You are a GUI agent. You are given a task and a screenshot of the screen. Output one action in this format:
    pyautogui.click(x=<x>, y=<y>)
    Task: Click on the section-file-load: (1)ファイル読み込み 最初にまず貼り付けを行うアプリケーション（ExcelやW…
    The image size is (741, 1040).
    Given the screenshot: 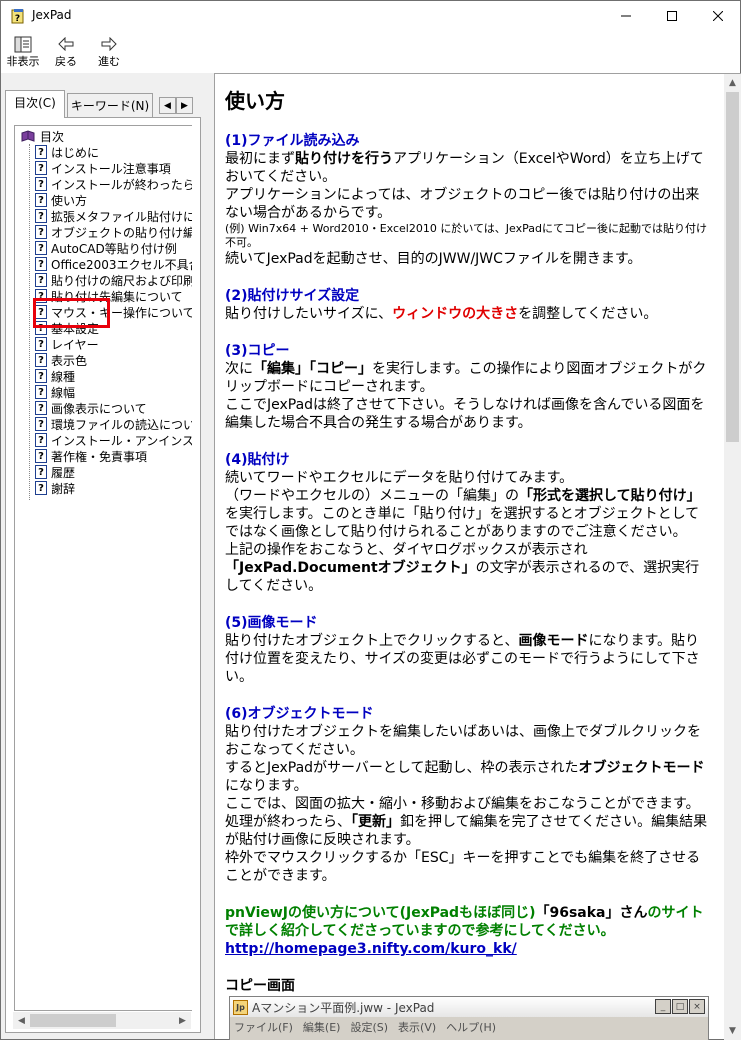 What is the action you would take?
    pyautogui.click(x=468, y=200)
    